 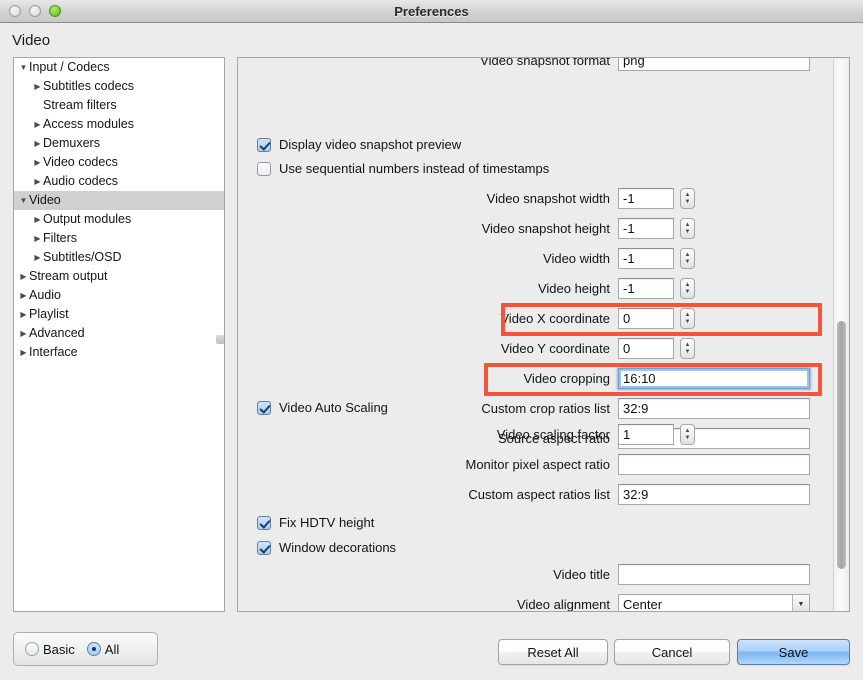 I want to click on video-height-input: -1, so click(x=646, y=288).